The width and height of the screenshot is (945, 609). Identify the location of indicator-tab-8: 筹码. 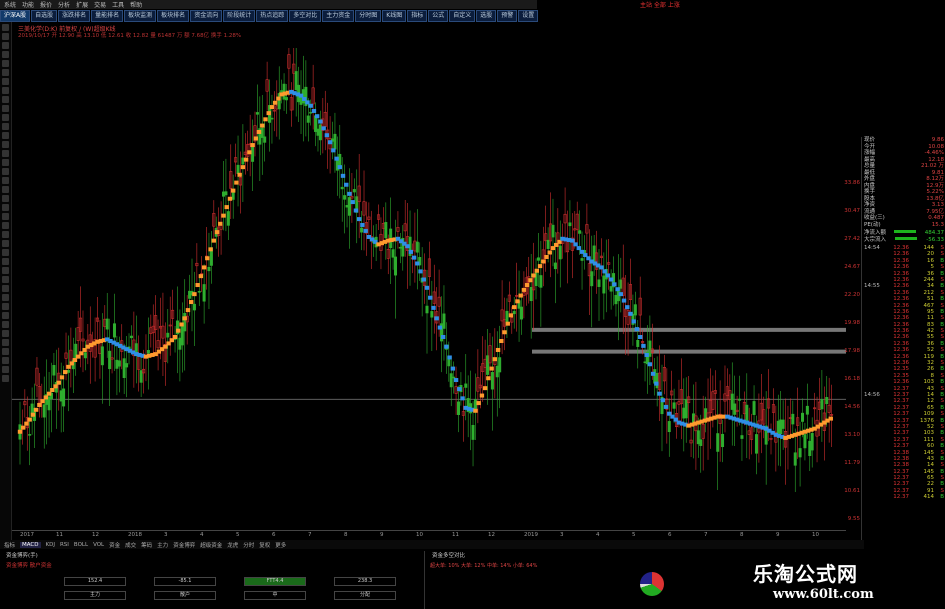
(146, 545).